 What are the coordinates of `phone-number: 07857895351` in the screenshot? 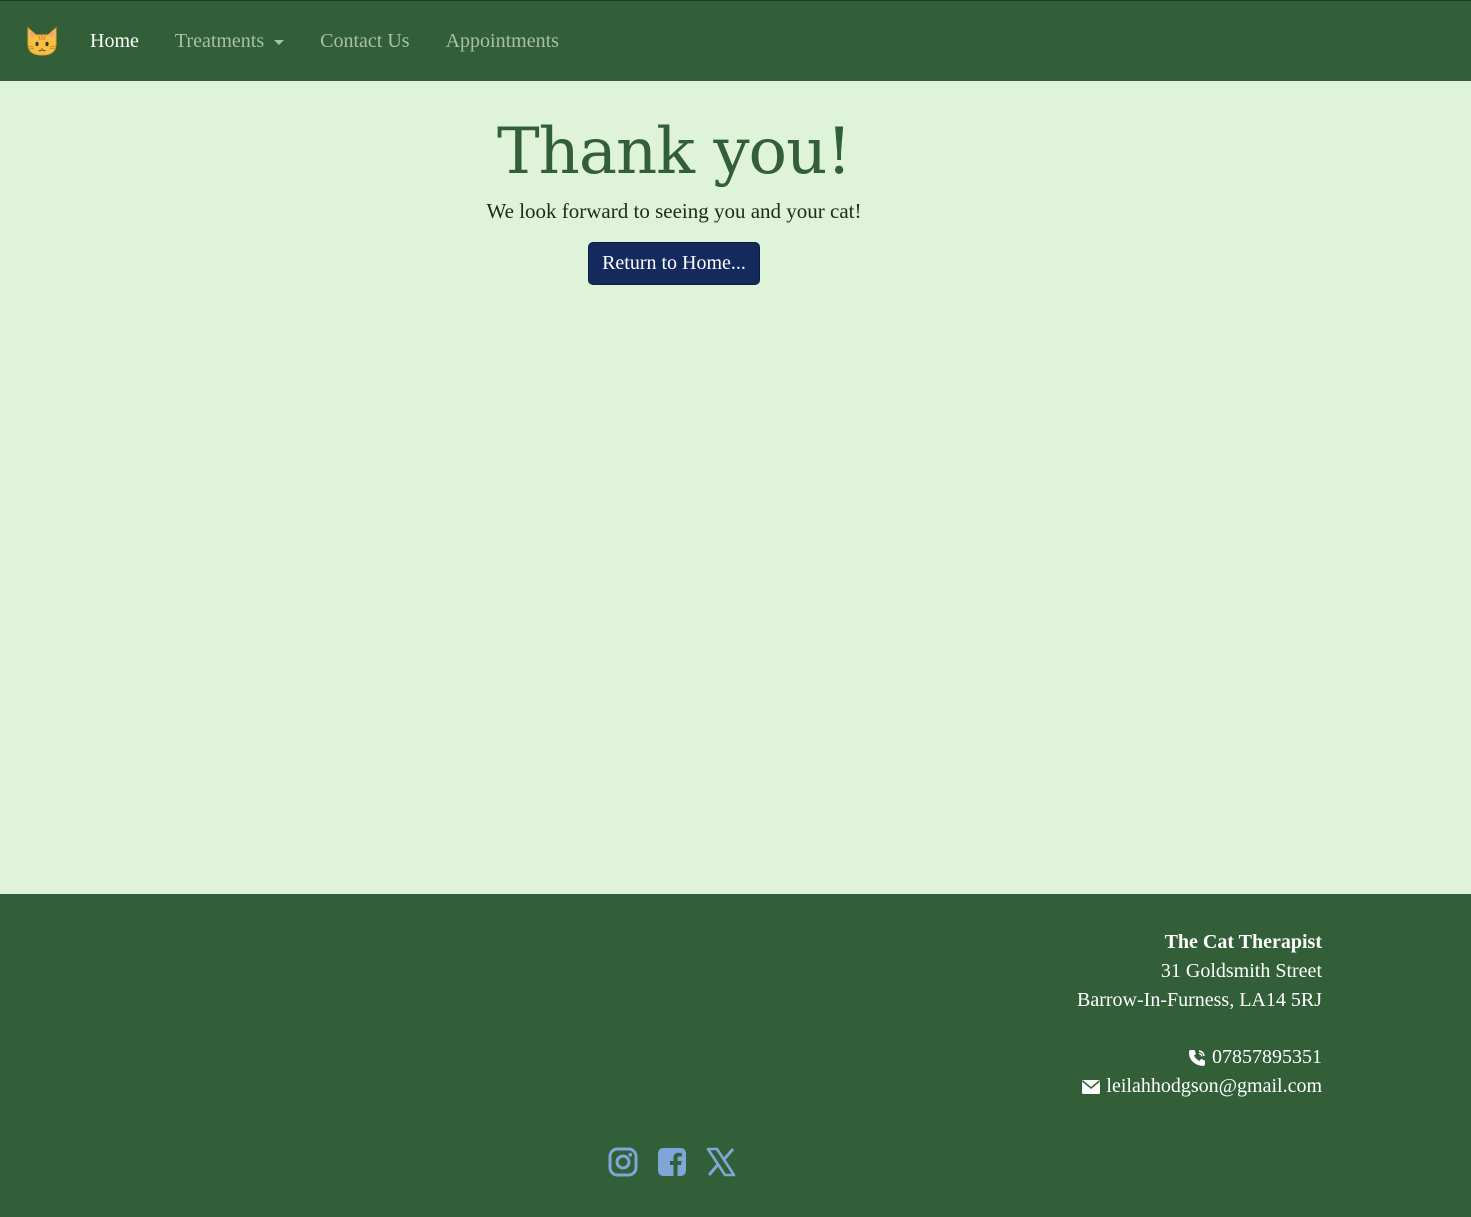 It's located at (1267, 1057).